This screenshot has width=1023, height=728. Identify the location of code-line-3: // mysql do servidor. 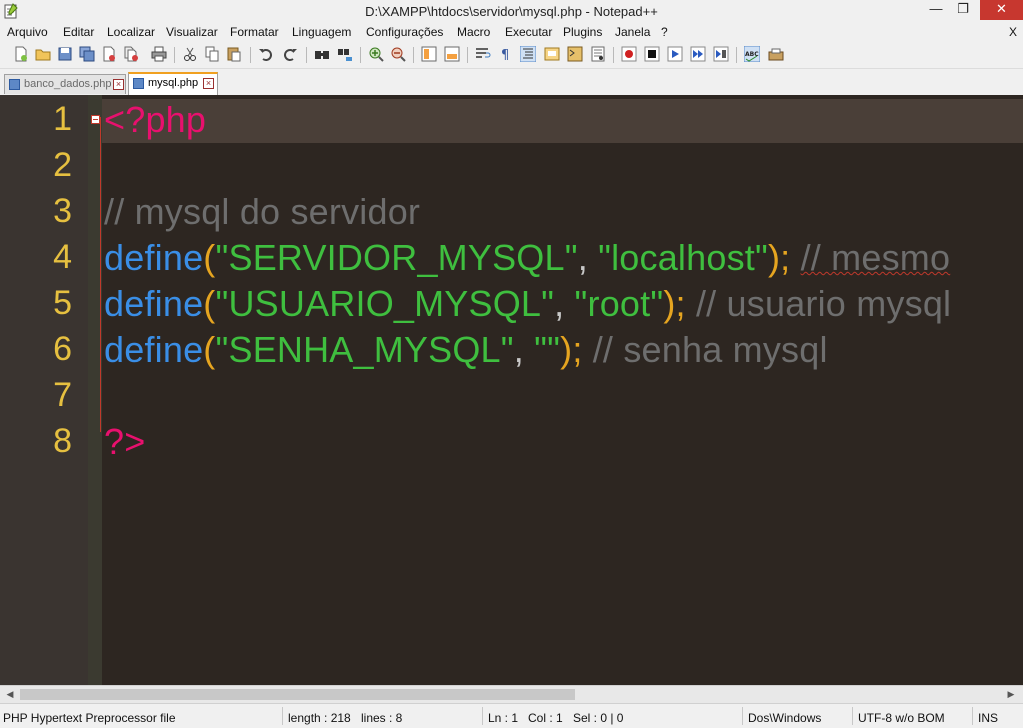
(262, 212).